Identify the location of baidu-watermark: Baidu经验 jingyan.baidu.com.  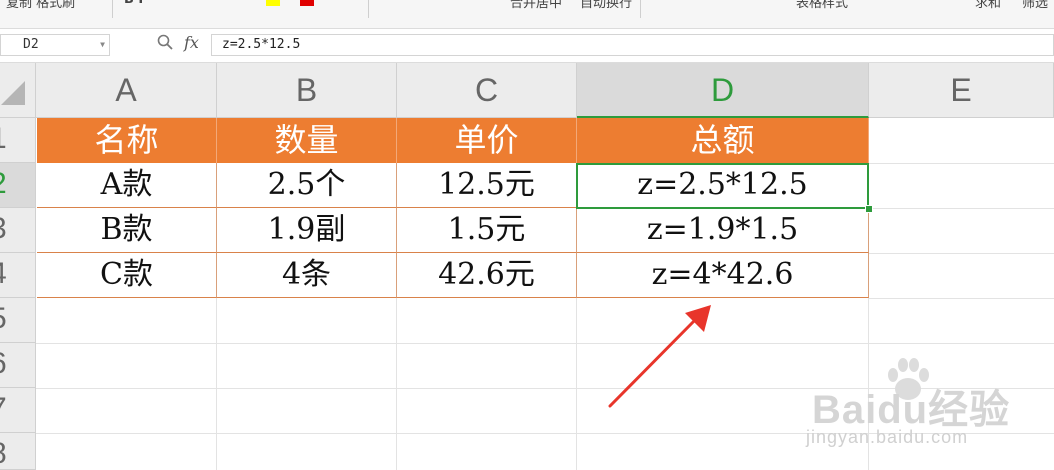
(920, 414).